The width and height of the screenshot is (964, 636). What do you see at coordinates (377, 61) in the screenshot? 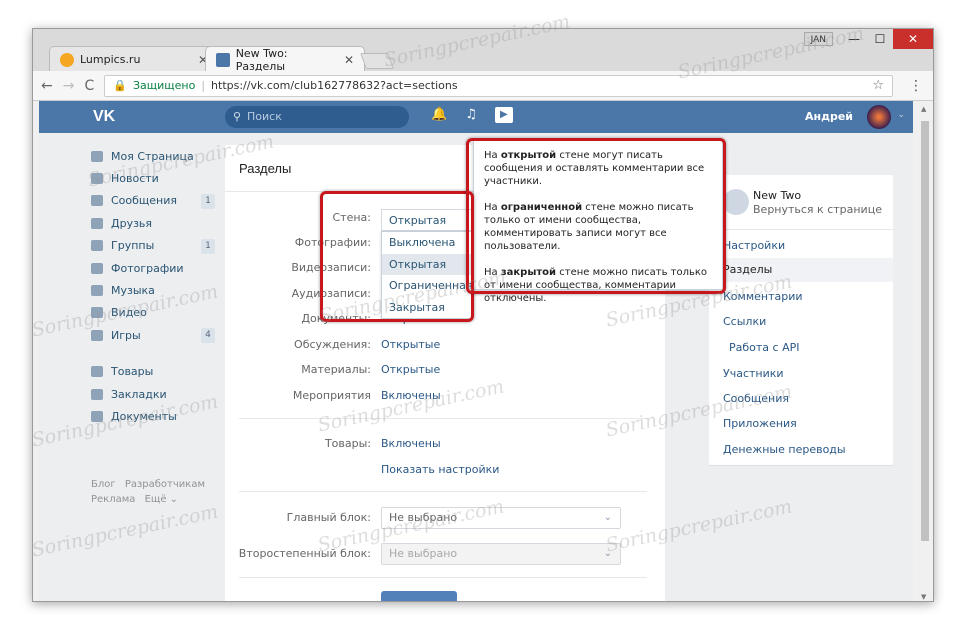
I see `new-tab-button` at bounding box center [377, 61].